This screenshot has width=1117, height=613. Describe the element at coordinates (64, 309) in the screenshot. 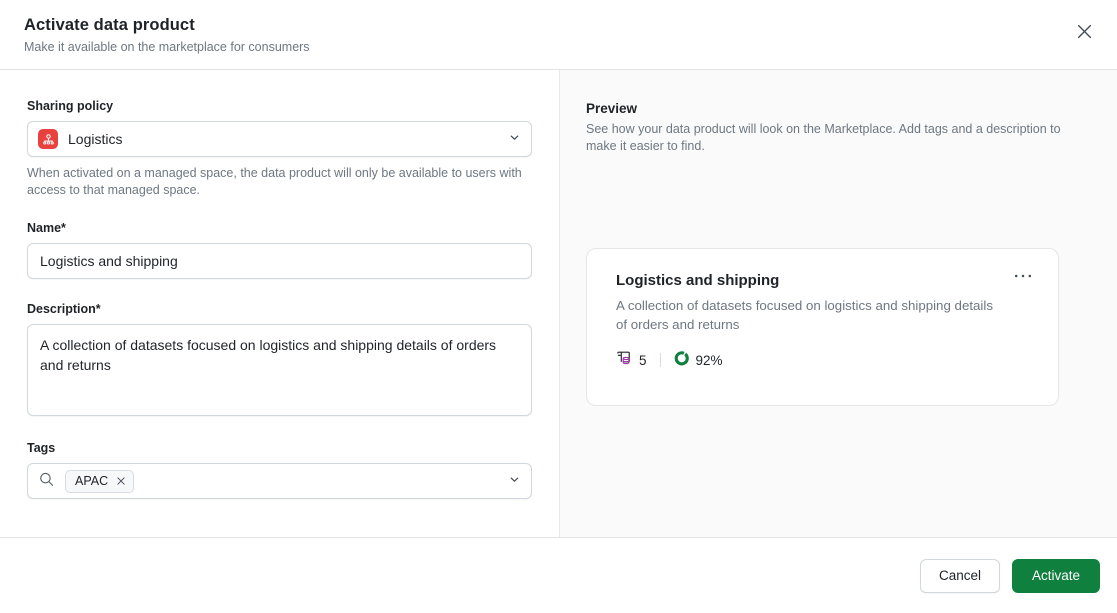

I see `description-label: Description*` at that location.